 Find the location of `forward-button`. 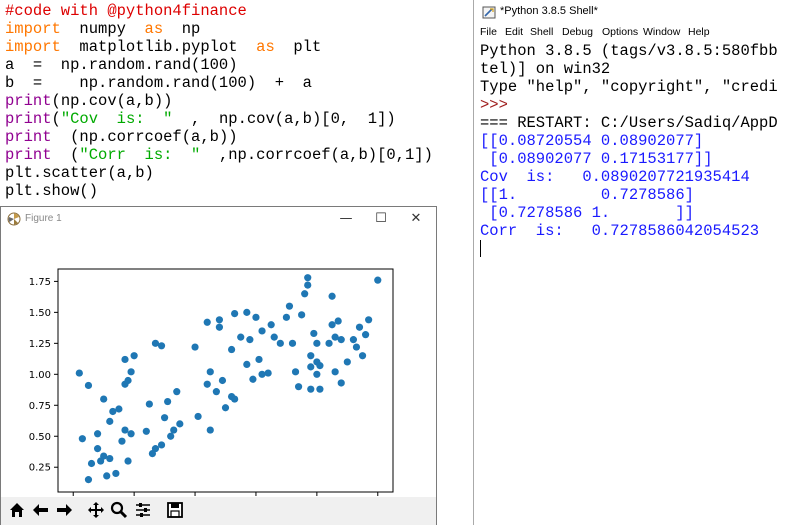

forward-button is located at coordinates (64, 510).